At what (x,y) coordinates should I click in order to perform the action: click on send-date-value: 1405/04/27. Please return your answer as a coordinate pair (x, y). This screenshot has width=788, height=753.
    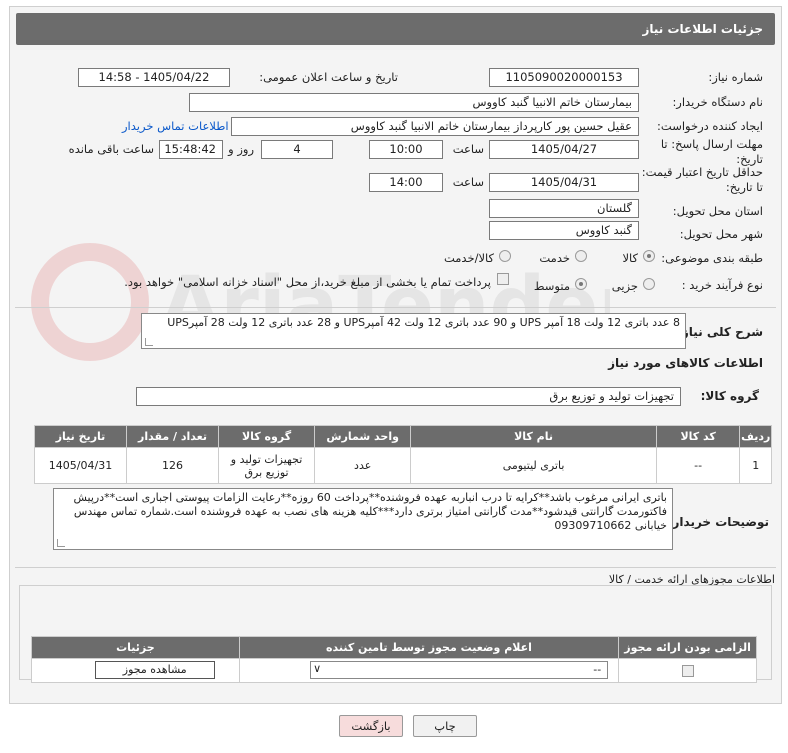
    Looking at the image, I should click on (564, 149).